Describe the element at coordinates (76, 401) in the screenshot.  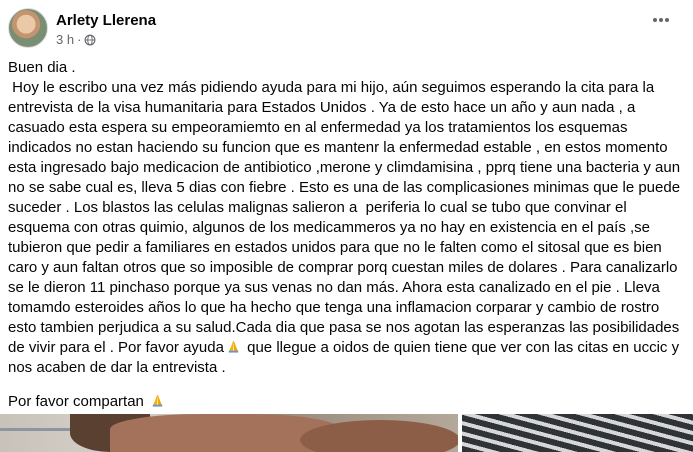
I see `post-closing-text: Por favor compartan` at that location.